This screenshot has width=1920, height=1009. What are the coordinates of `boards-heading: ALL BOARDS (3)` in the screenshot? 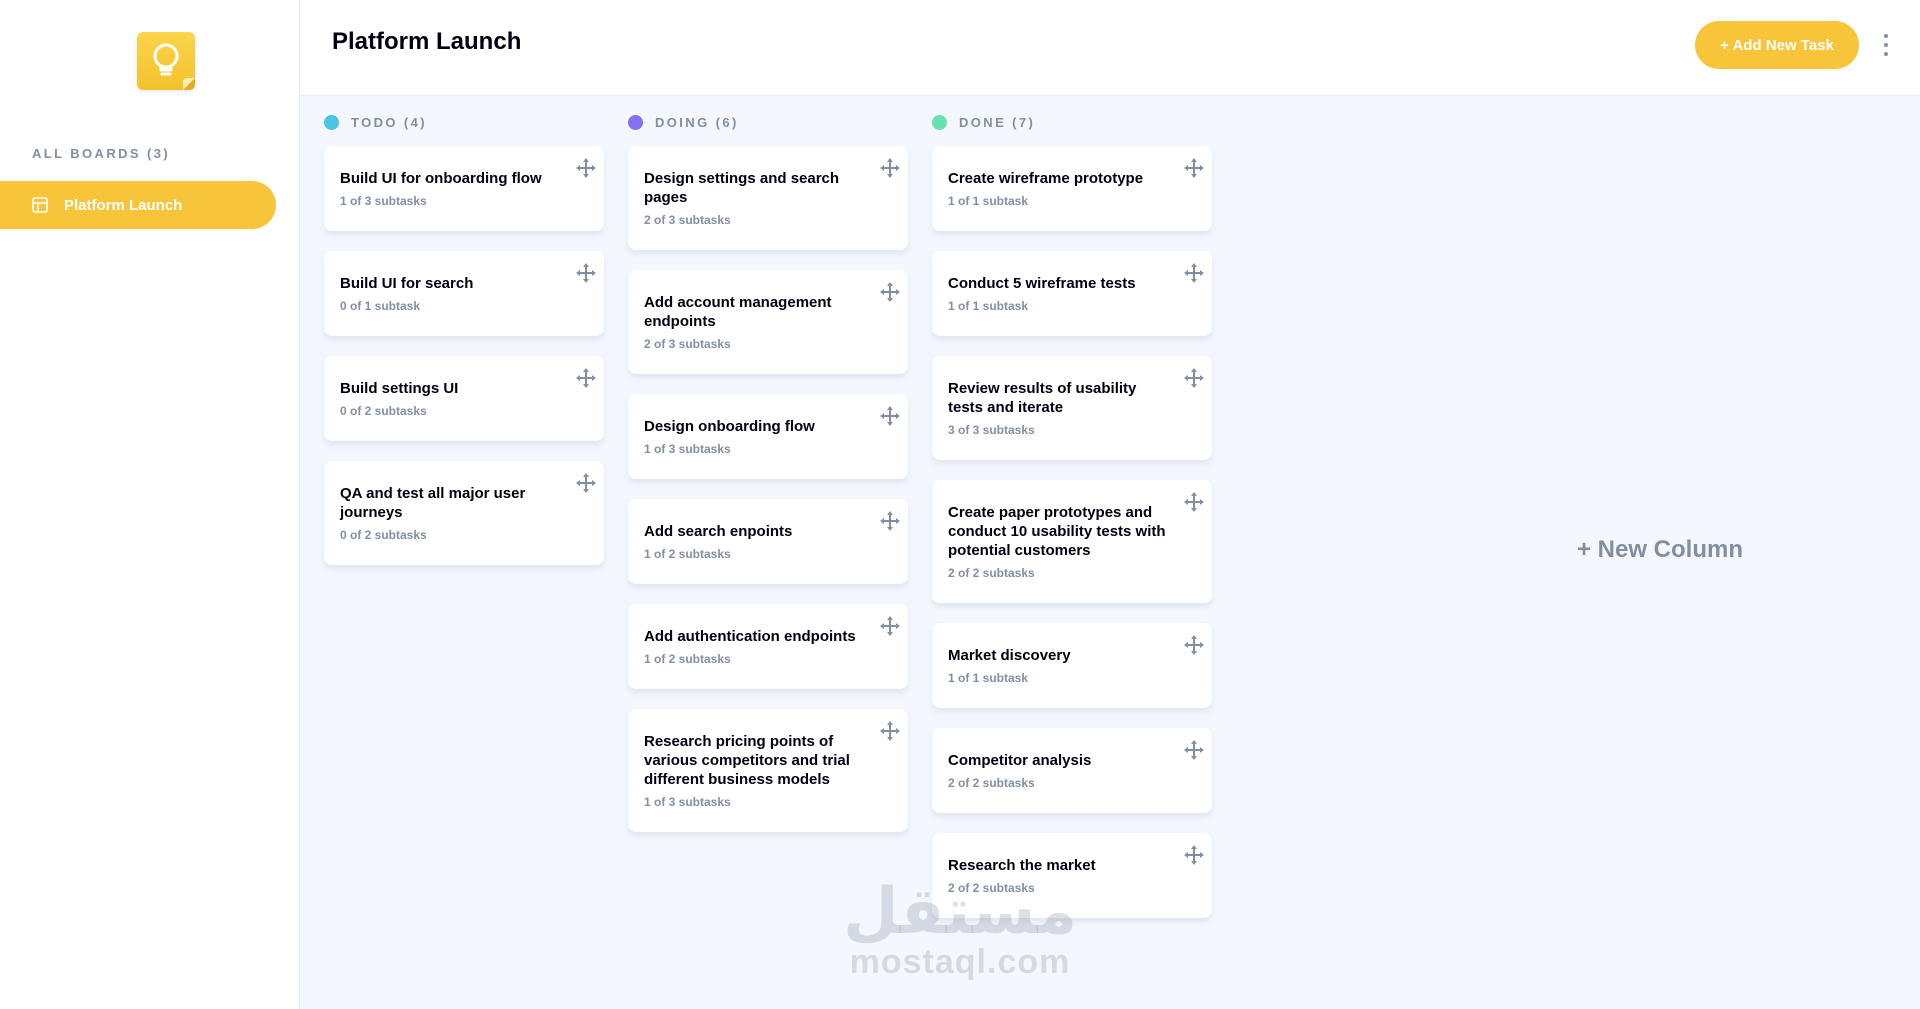 It's located at (101, 153).